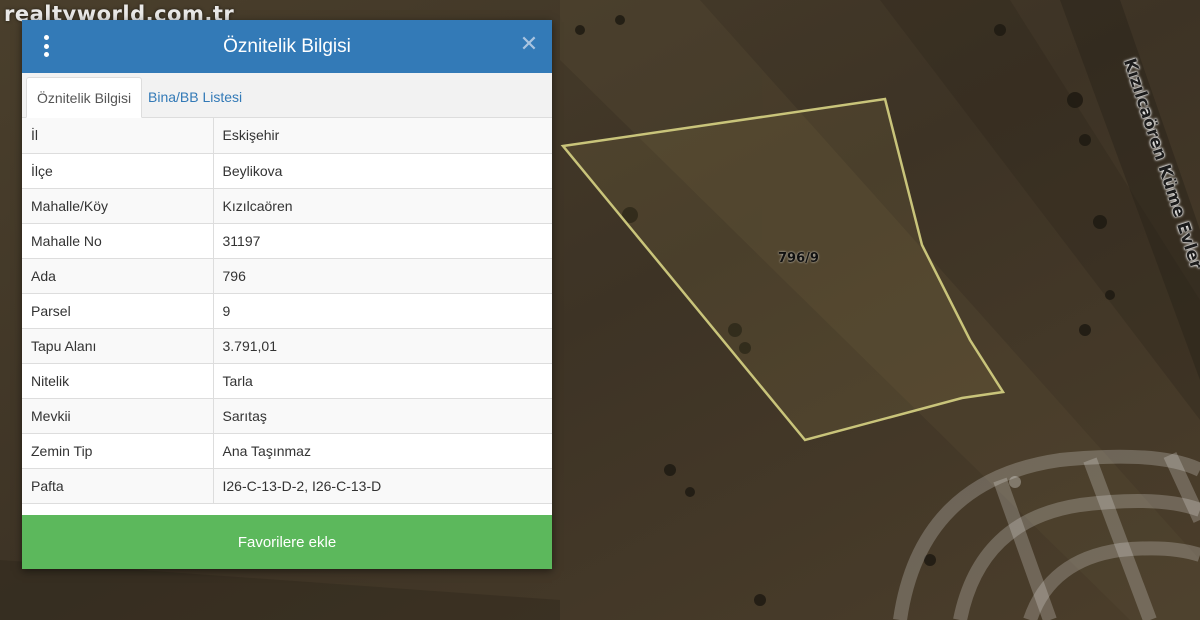 This screenshot has width=1200, height=620. I want to click on table-row: Zemin Tip Ana Taşınmaz, so click(287, 451).